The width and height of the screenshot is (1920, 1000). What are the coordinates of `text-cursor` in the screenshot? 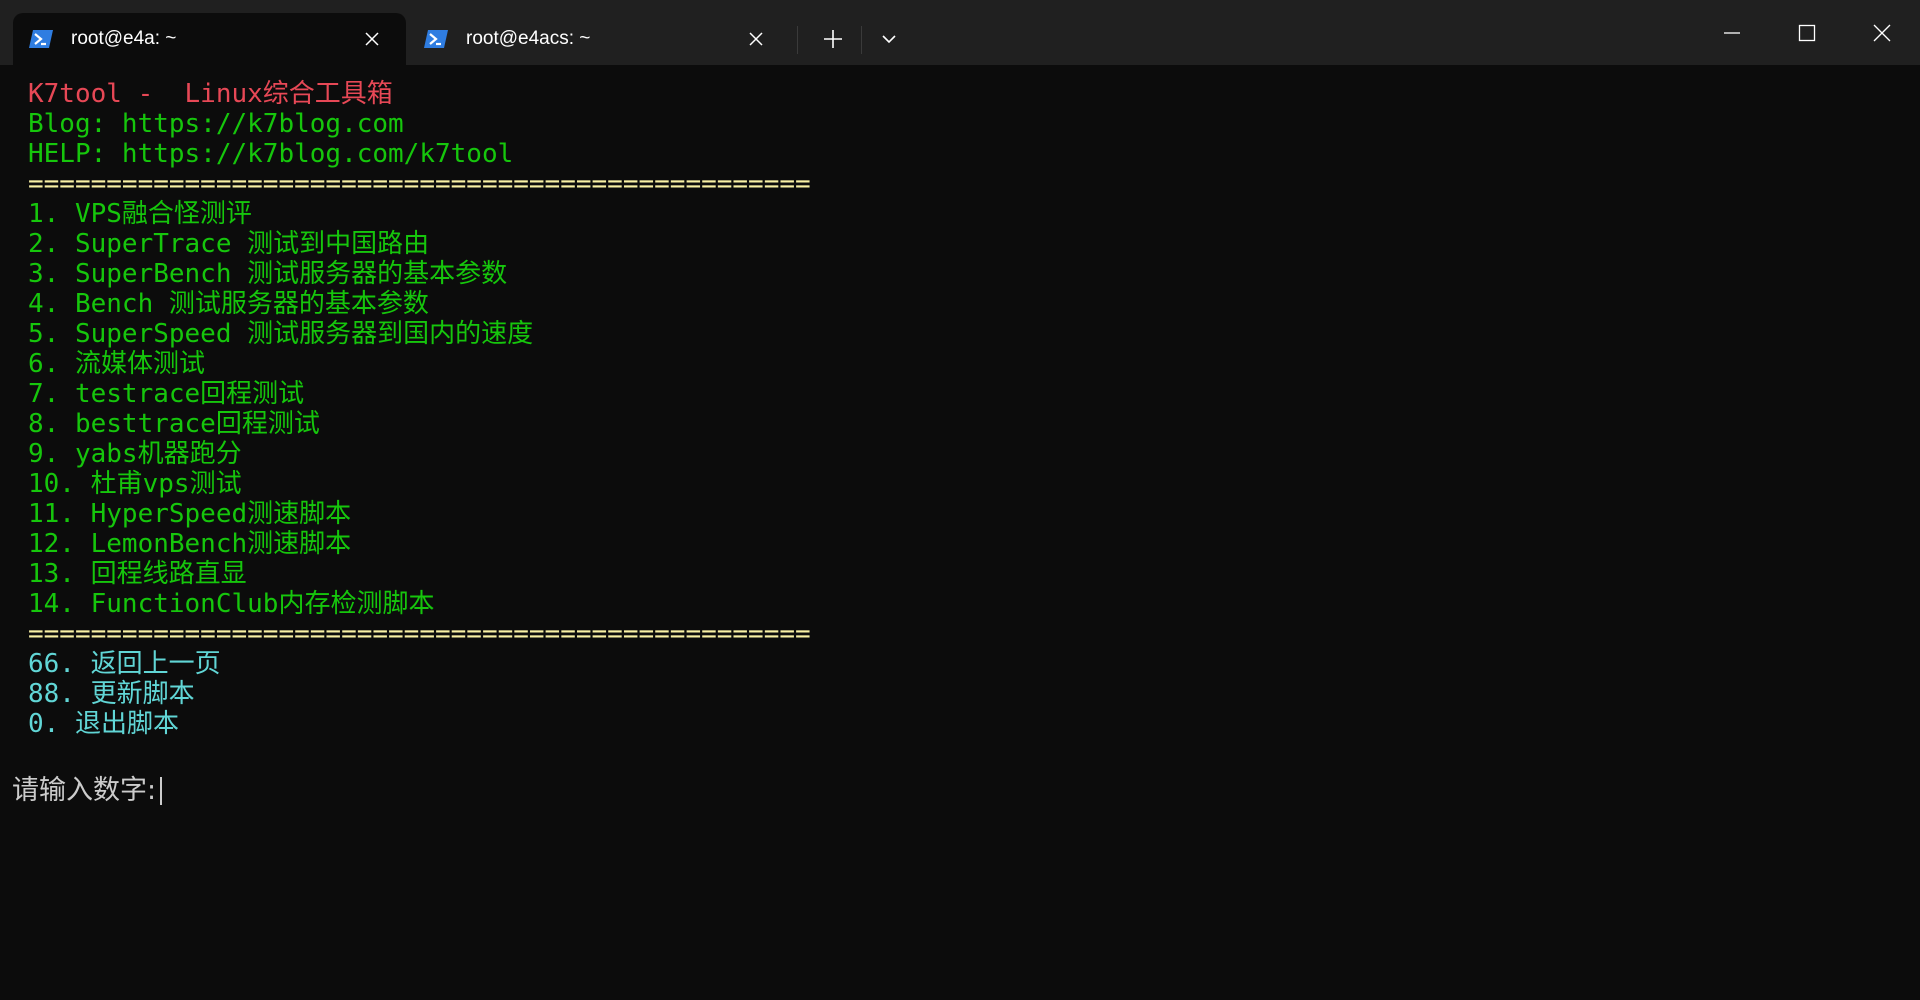 It's located at (161, 791).